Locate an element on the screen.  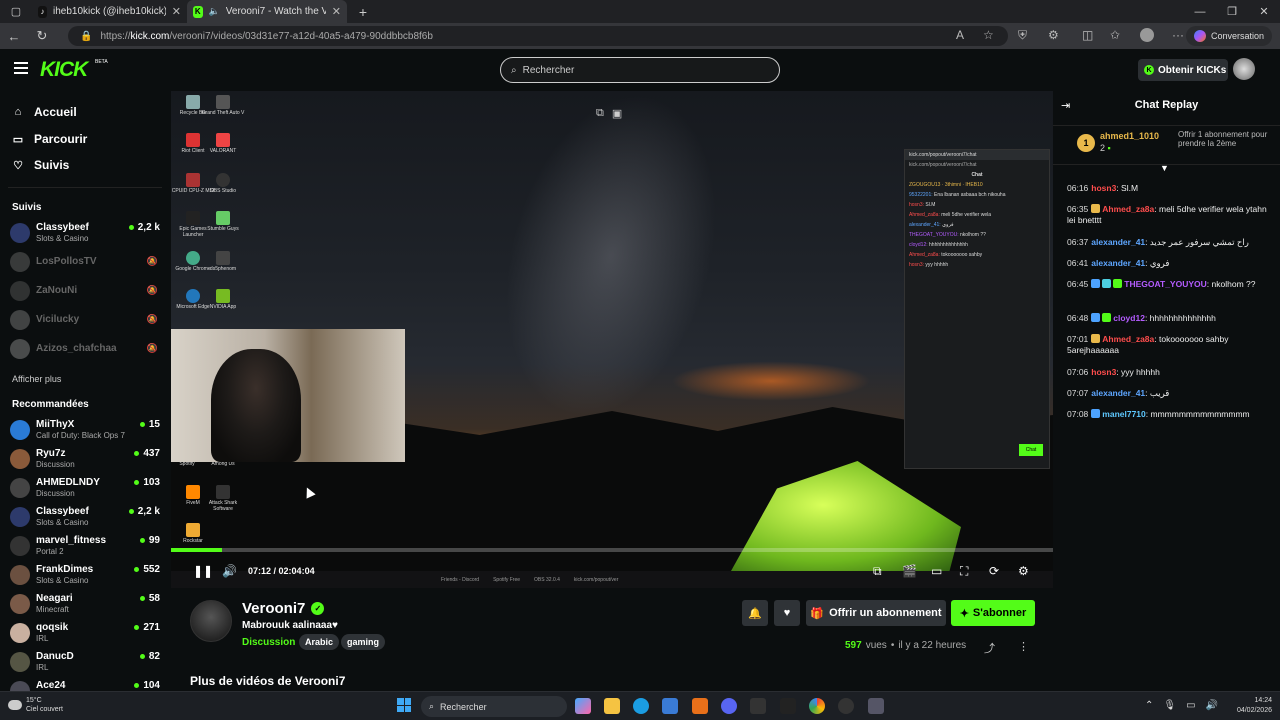
extensions-icon: ⚙ is located at coordinates (1053, 35).